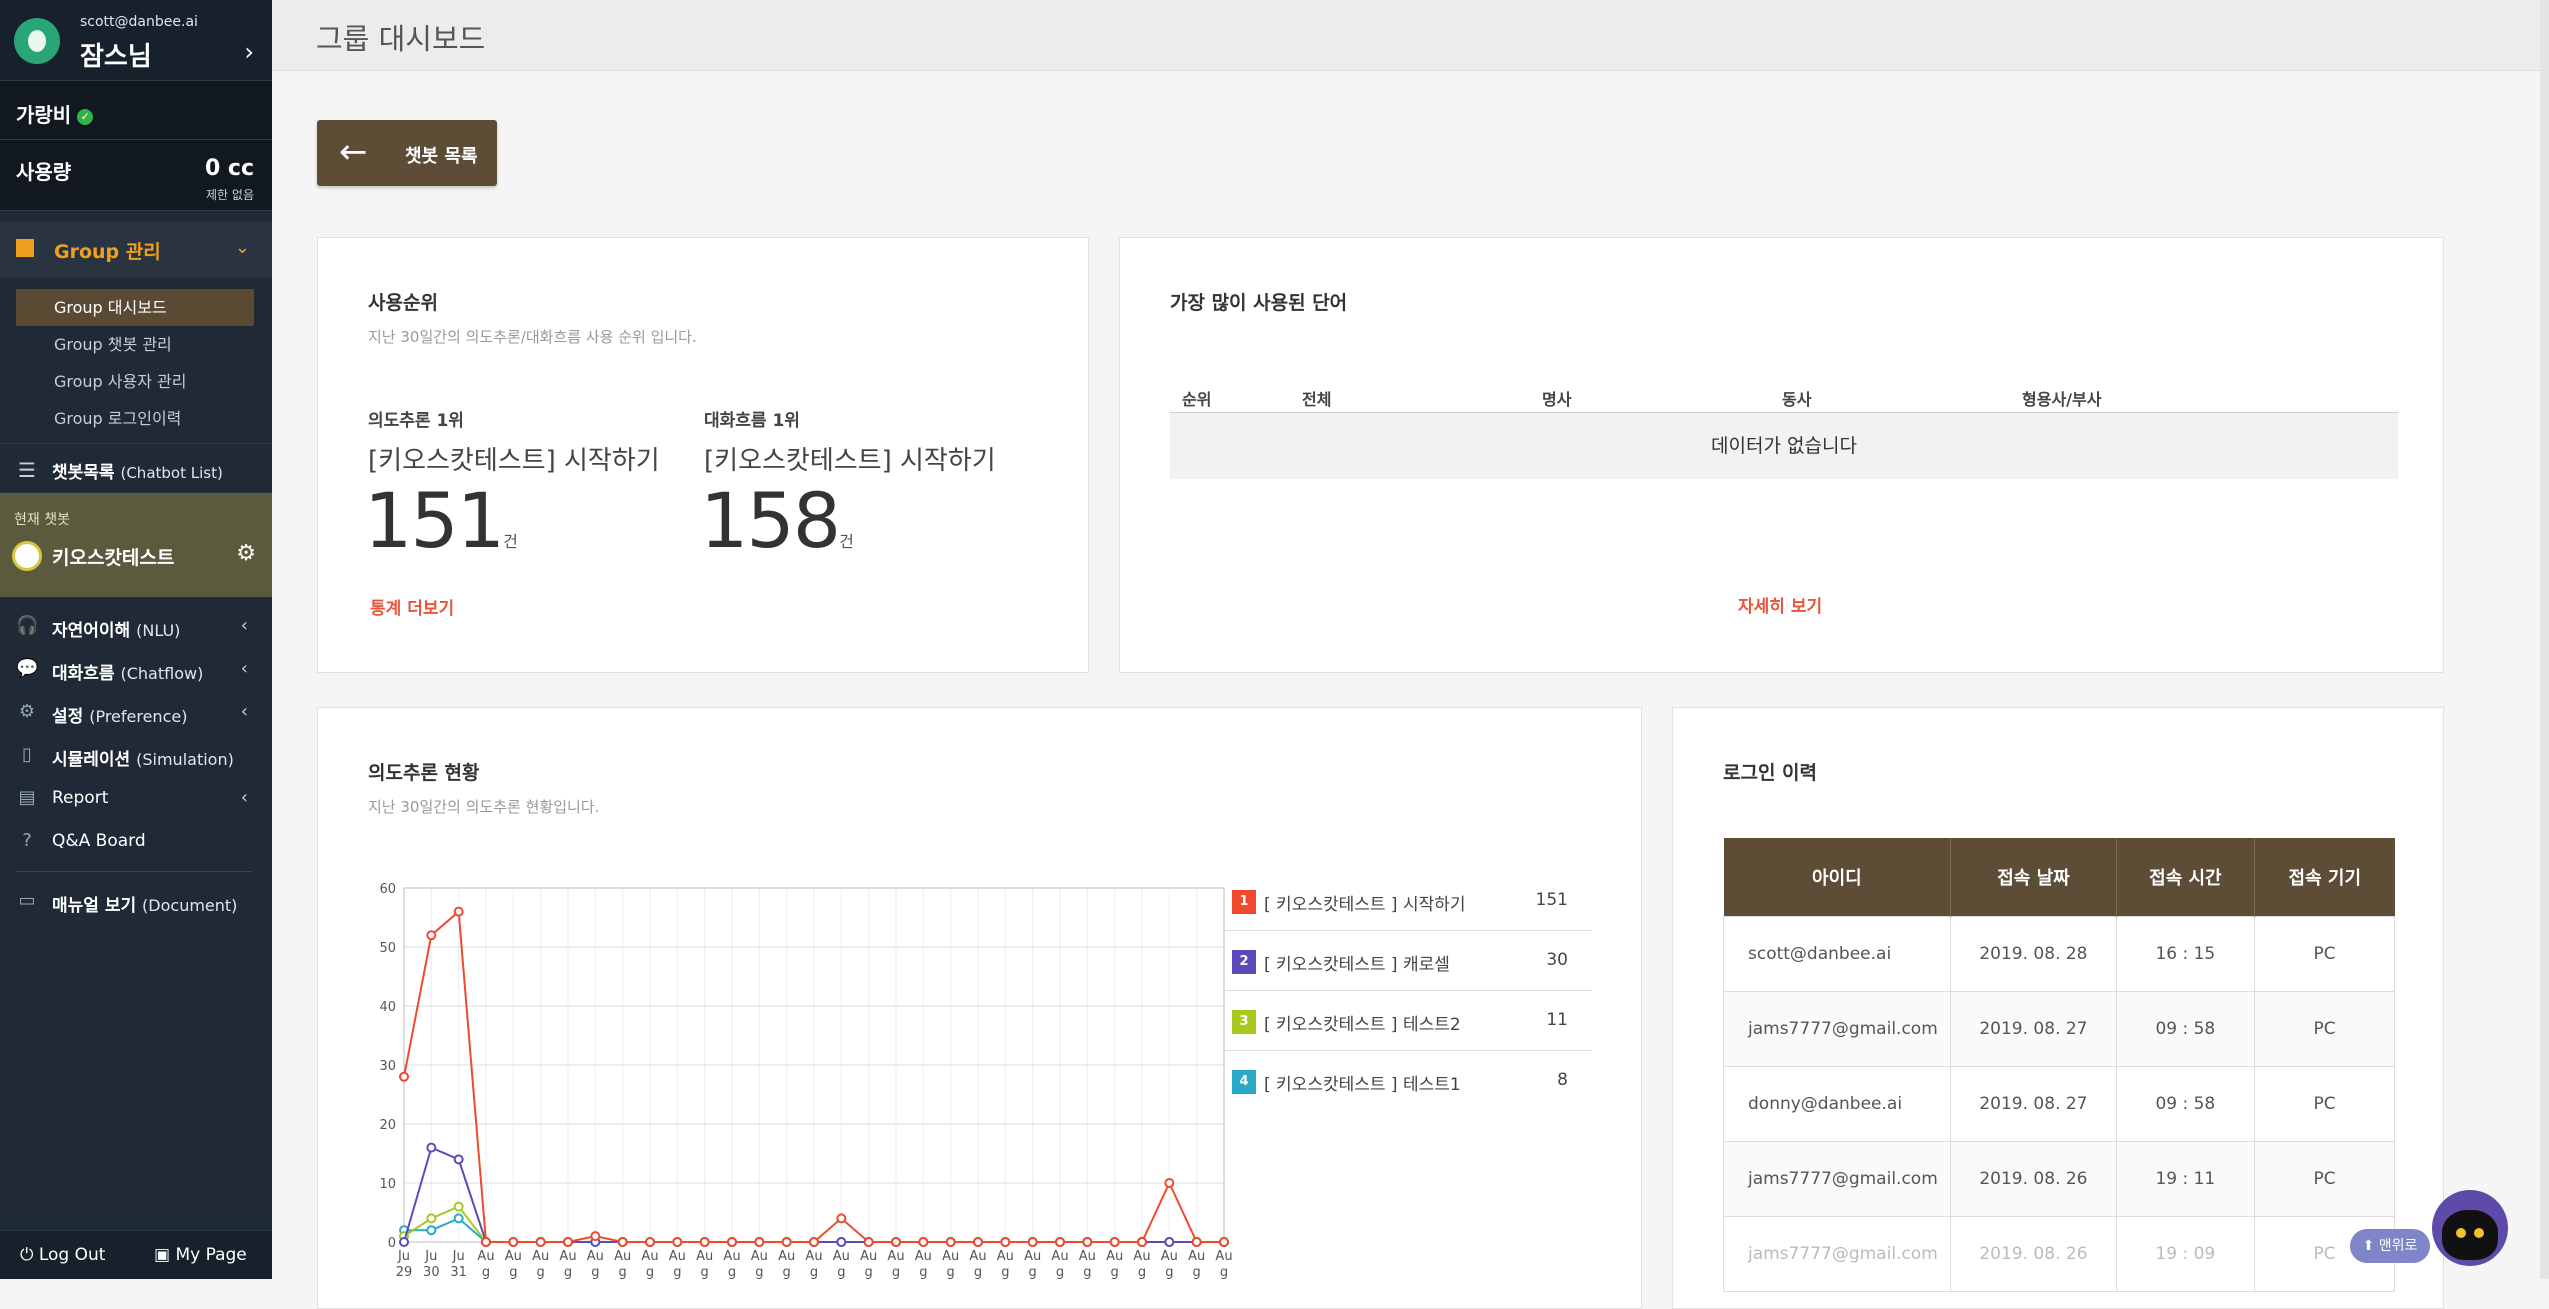 The width and height of the screenshot is (2549, 1309). What do you see at coordinates (1557, 960) in the screenshot?
I see `legend-value: 30` at bounding box center [1557, 960].